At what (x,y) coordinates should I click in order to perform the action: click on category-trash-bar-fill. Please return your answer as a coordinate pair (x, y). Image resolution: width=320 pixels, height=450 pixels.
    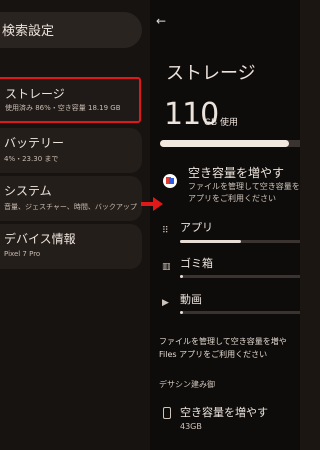
    Looking at the image, I should click on (181, 276).